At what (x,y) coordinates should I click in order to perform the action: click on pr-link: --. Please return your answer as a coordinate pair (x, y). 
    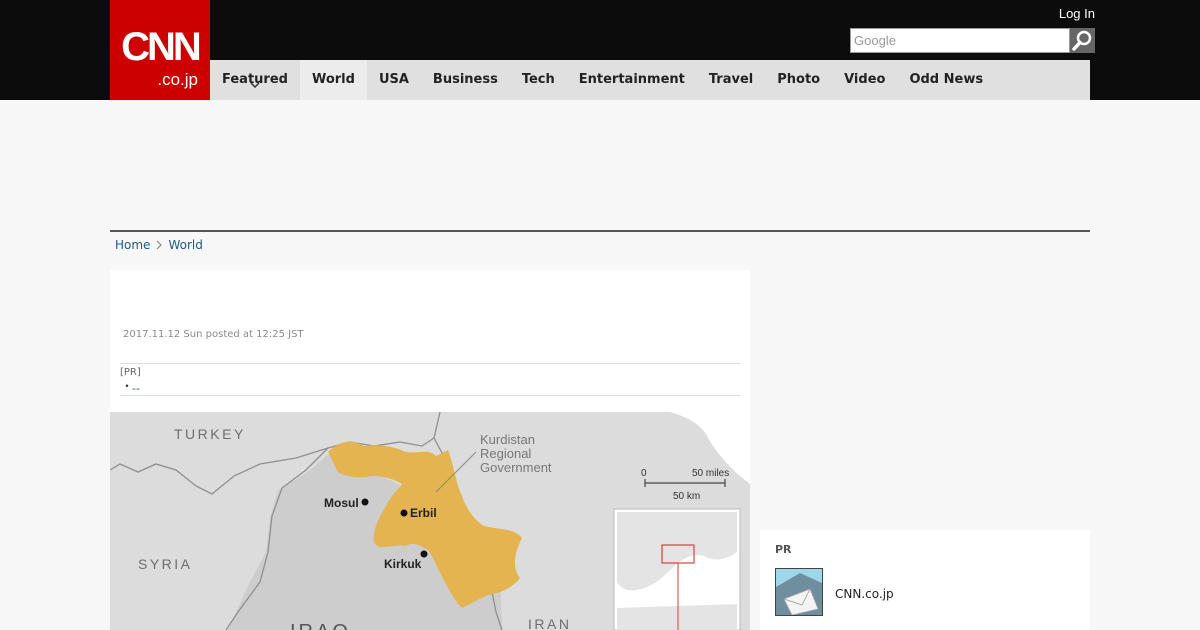
    Looking at the image, I should click on (136, 388).